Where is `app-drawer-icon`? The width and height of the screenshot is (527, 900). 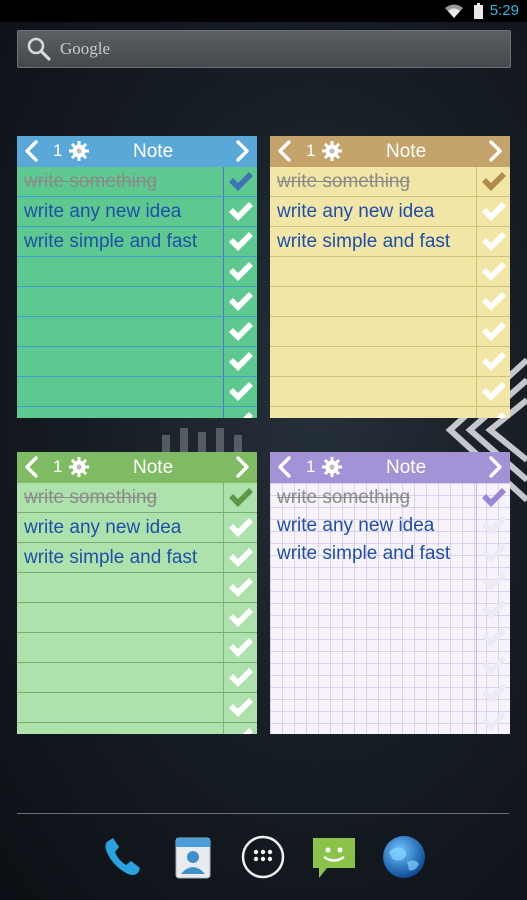
app-drawer-icon is located at coordinates (263, 857).